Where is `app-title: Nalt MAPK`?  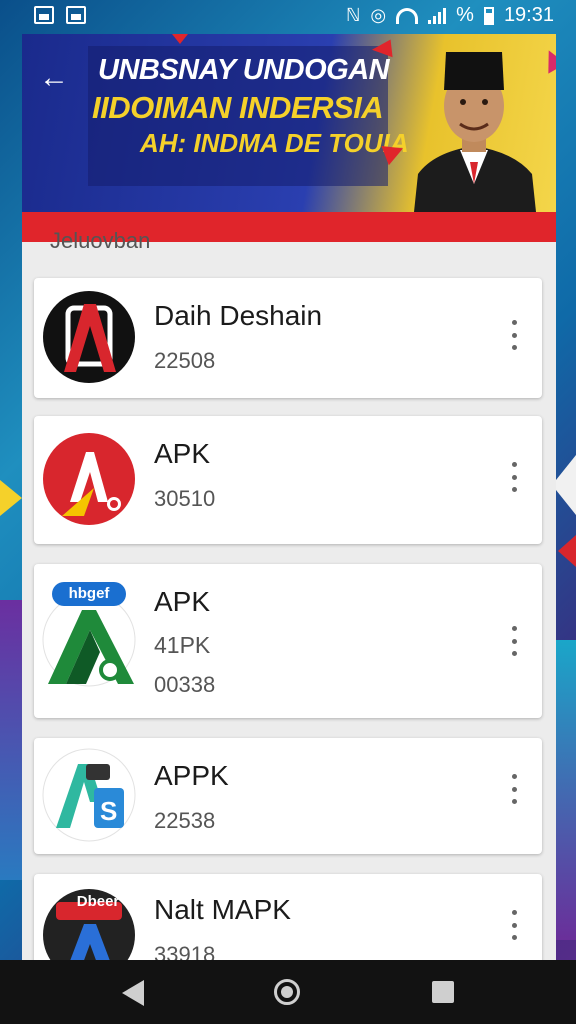
app-title: Nalt MAPK is located at coordinates (222, 909).